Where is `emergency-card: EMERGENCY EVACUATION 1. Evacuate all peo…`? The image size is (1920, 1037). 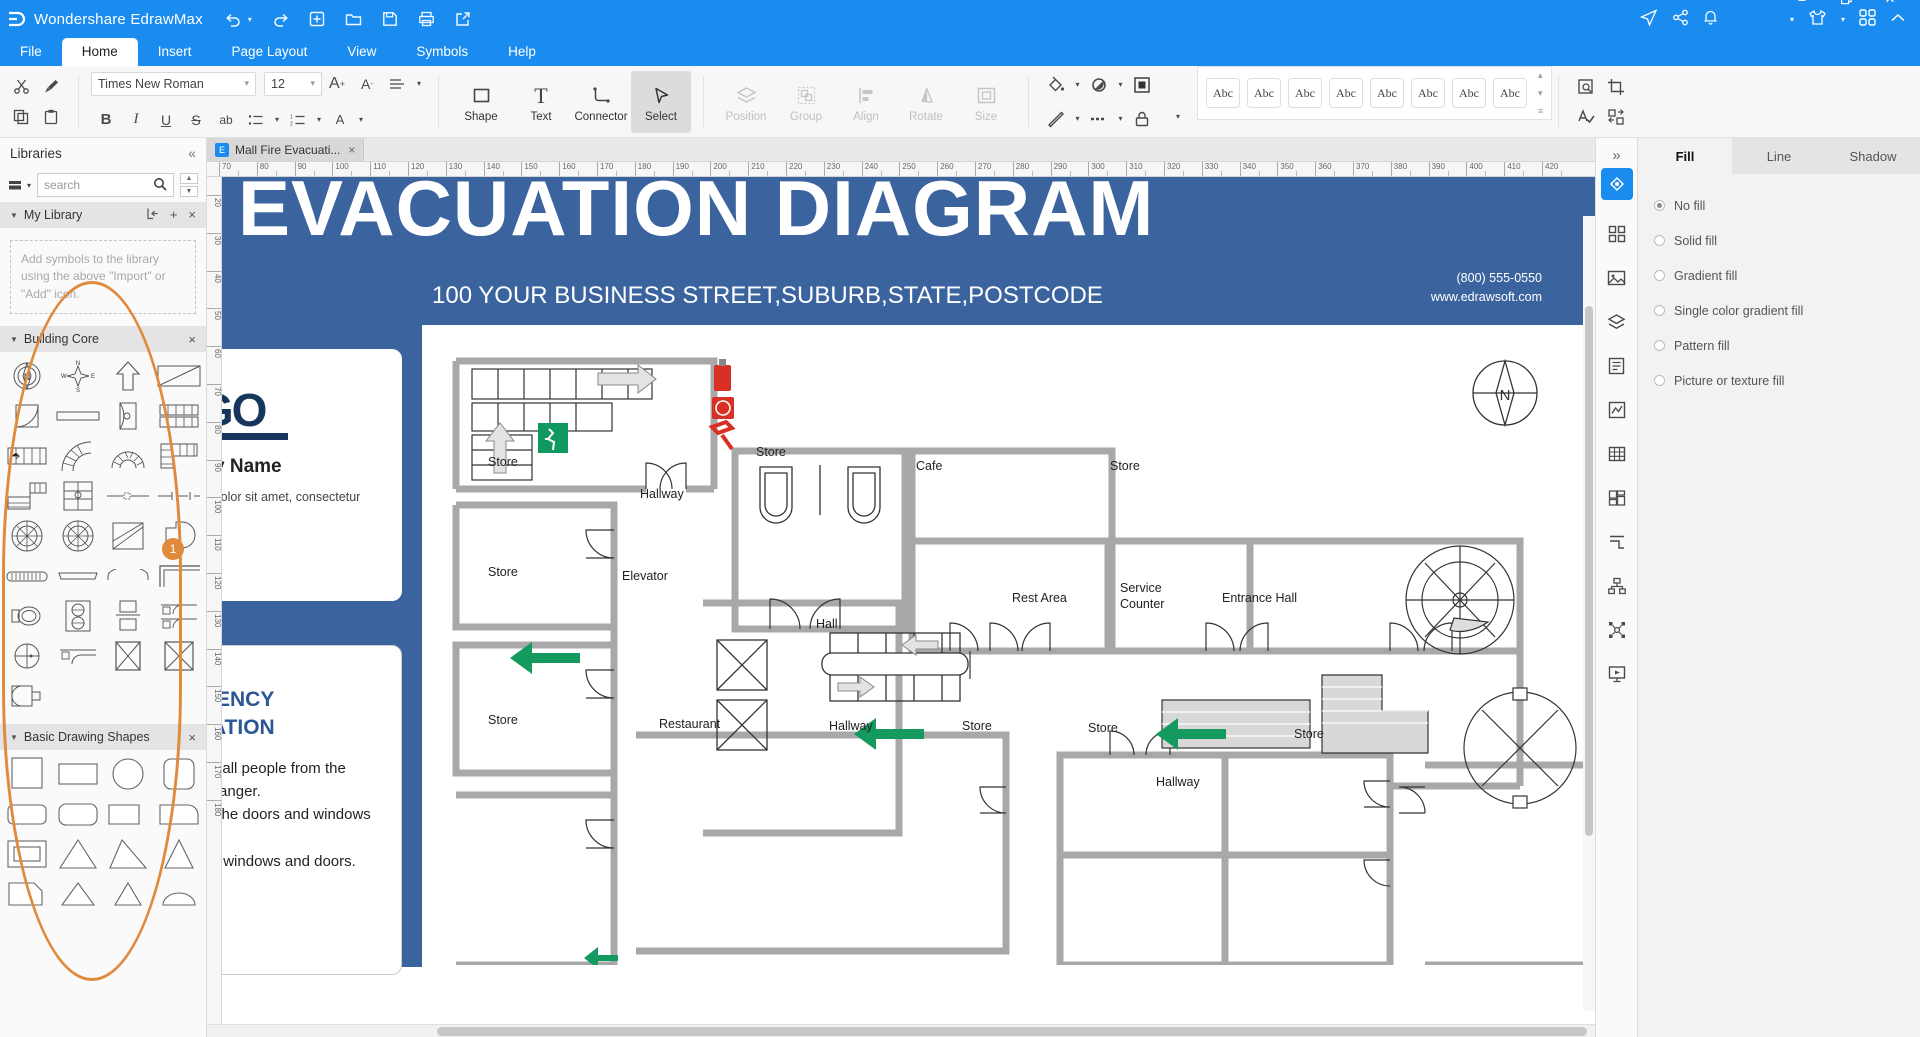
emergency-card: EMERGENCY EVACUATION 1. Evacuate all peo… is located at coordinates (312, 810).